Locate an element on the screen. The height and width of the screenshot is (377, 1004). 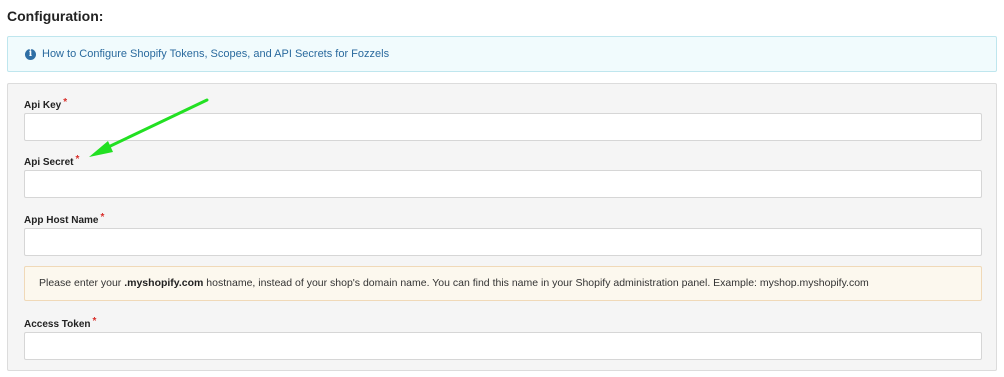
hint-emphasis: .myshopify.com is located at coordinates (164, 283).